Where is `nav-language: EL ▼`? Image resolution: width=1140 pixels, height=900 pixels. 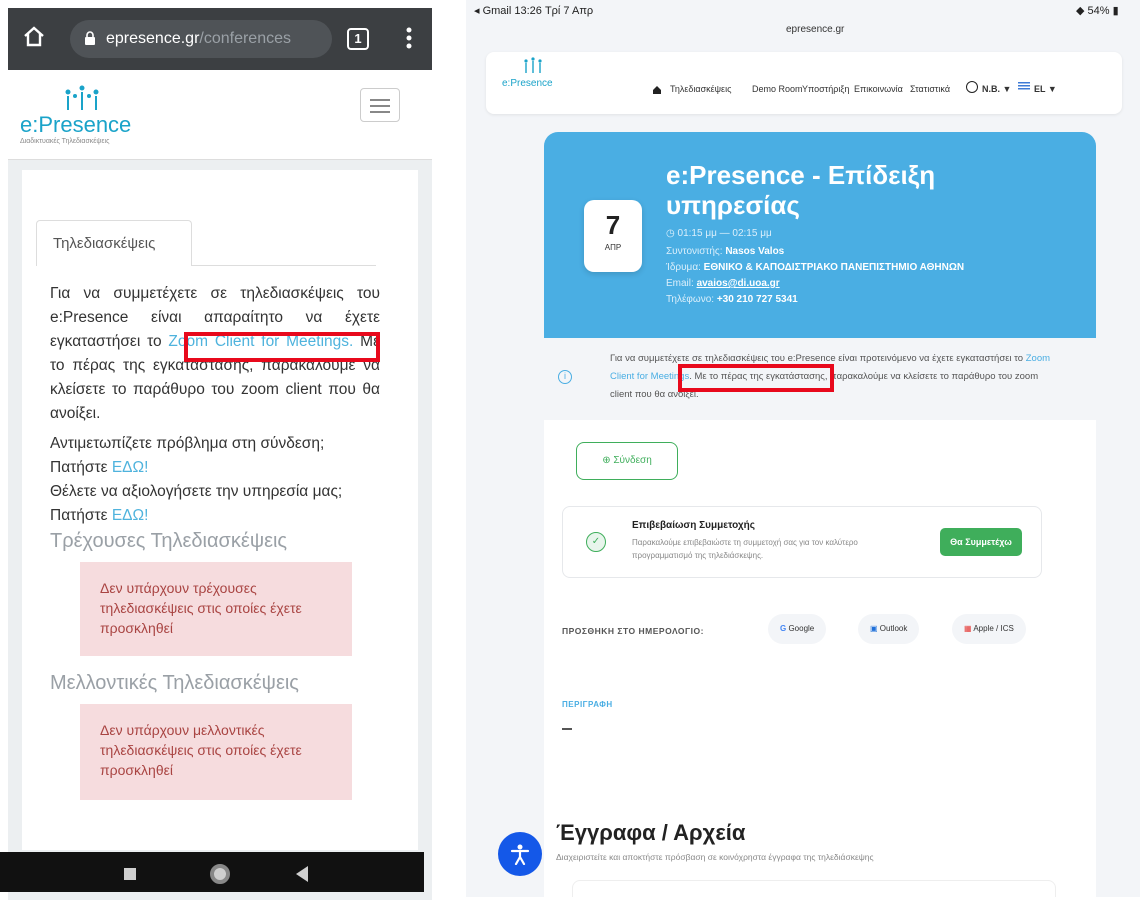 nav-language: EL ▼ is located at coordinates (1045, 89).